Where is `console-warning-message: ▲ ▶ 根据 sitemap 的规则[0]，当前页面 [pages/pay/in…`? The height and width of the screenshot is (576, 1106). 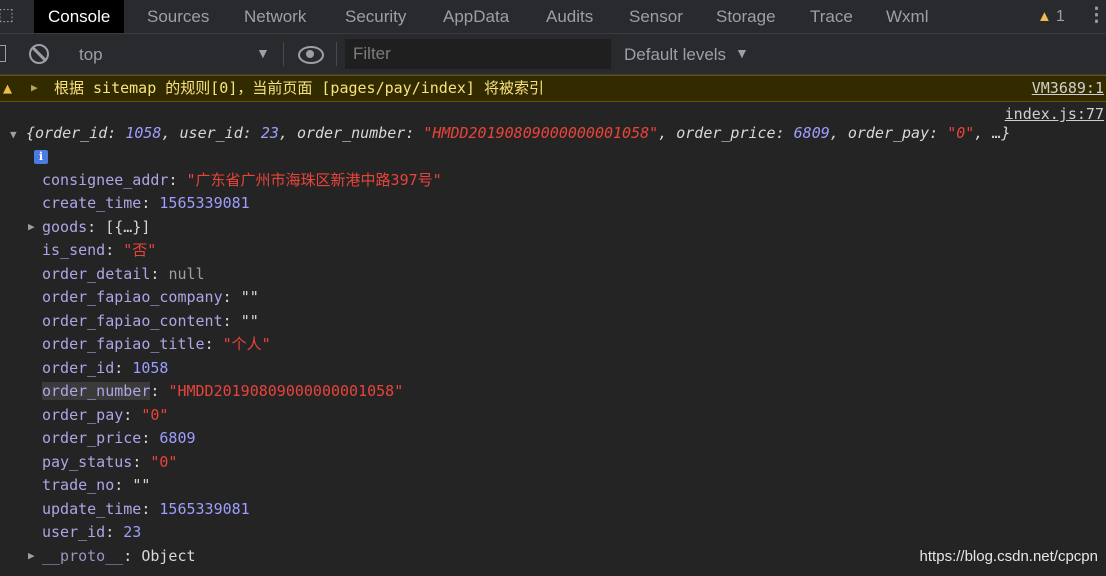 console-warning-message: ▲ ▶ 根据 sitemap 的规则[0]，当前页面 [pages/pay/in… is located at coordinates (553, 88).